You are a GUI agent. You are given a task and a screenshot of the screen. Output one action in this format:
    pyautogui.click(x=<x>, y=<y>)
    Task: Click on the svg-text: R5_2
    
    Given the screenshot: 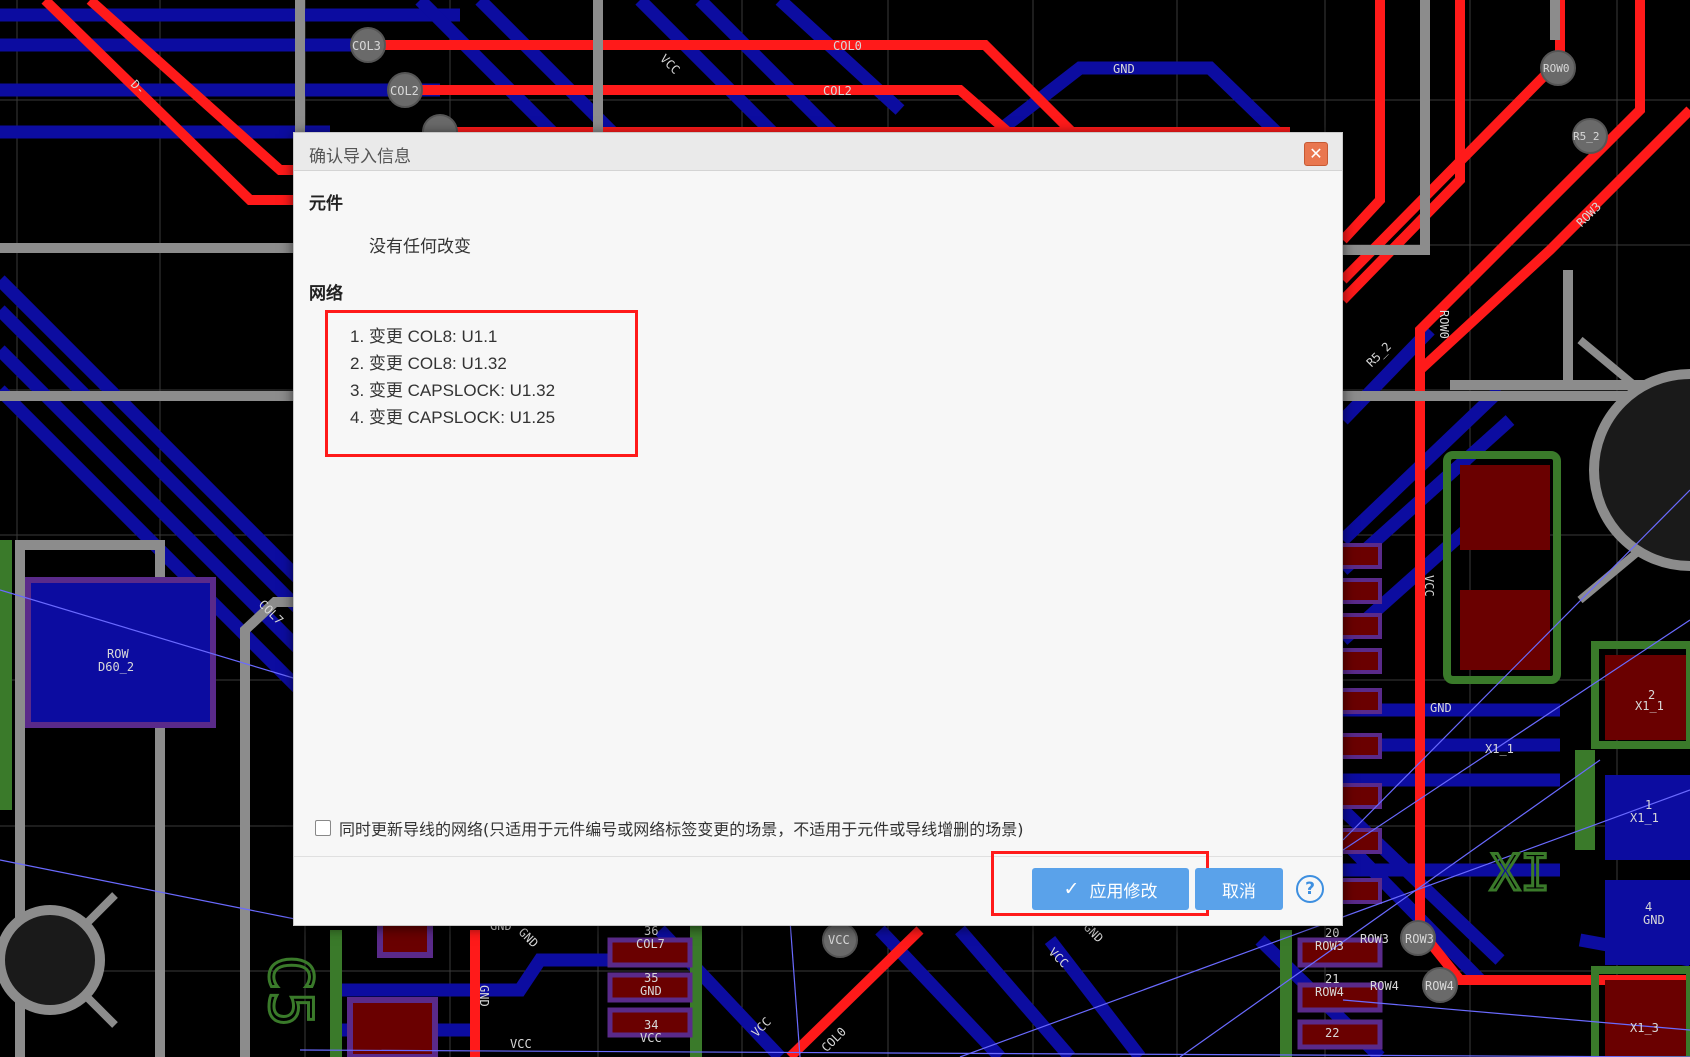 What is the action you would take?
    pyautogui.click(x=1586, y=136)
    